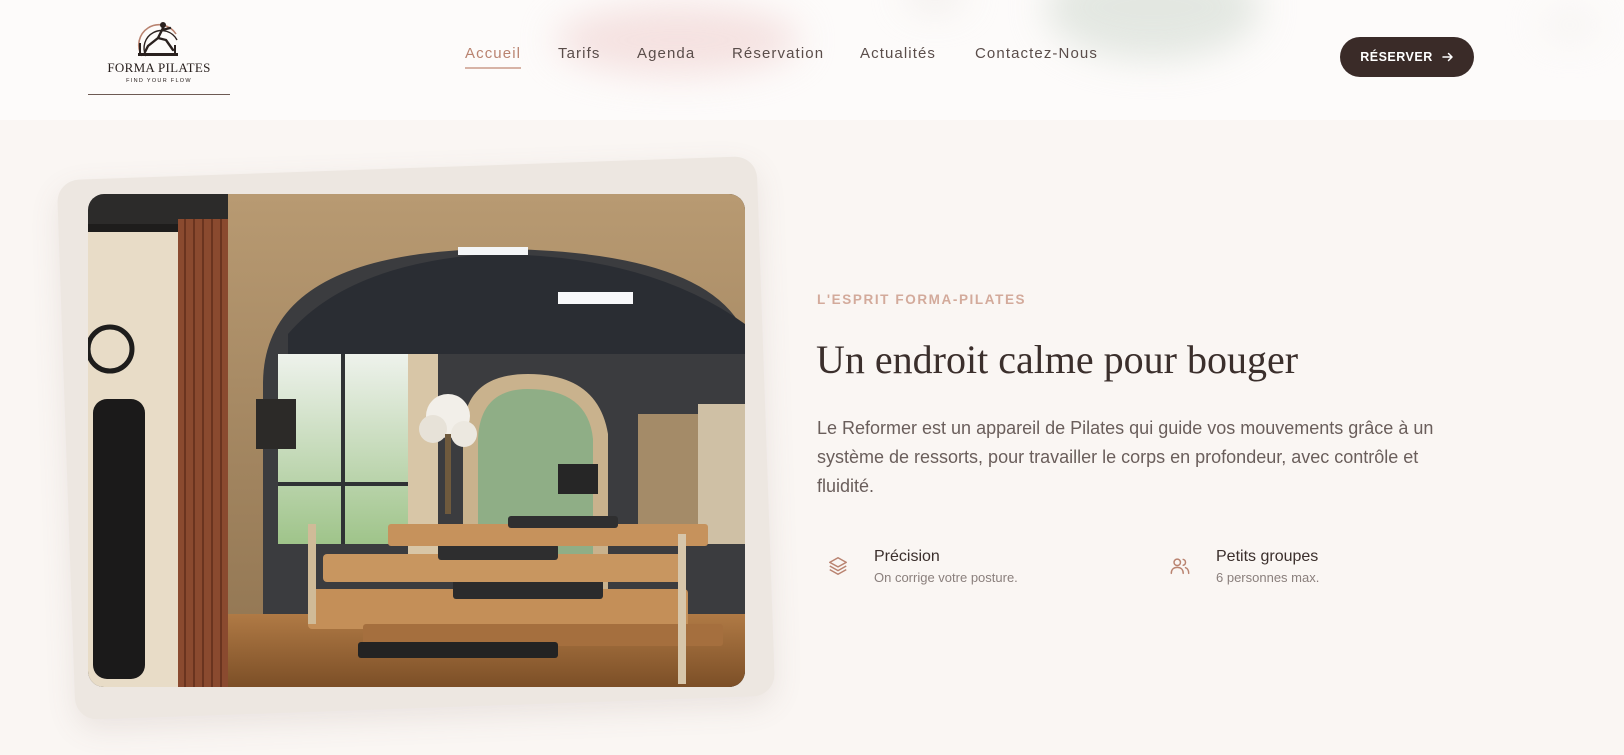  I want to click on nav-item-actualites: Actualités, so click(898, 53).